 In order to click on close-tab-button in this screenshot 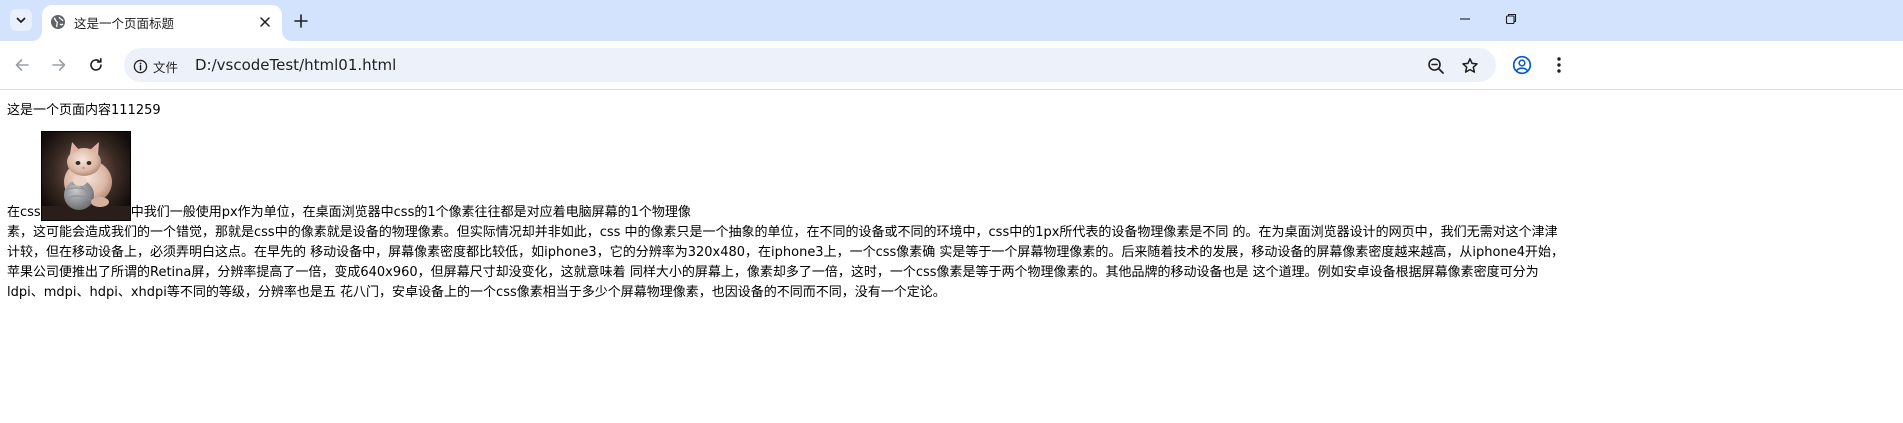, I will do `click(265, 22)`.